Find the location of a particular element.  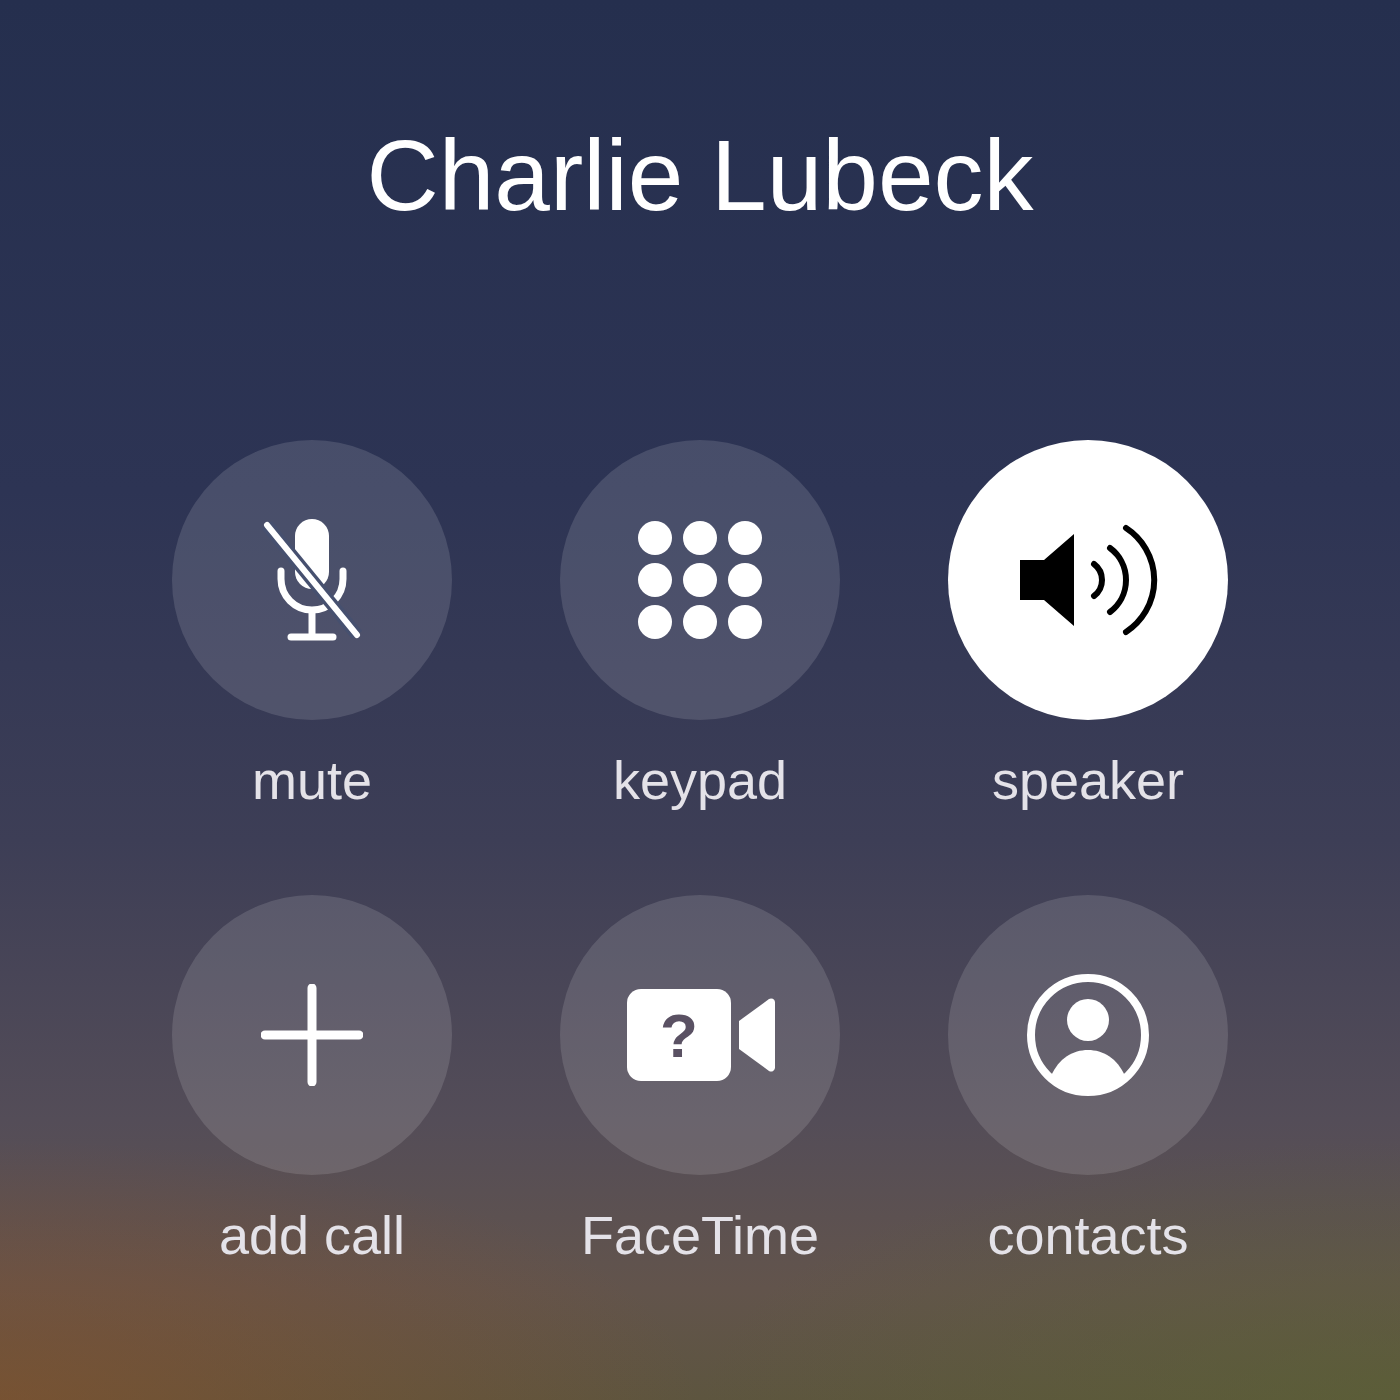

button-label: add call is located at coordinates (312, 1235).